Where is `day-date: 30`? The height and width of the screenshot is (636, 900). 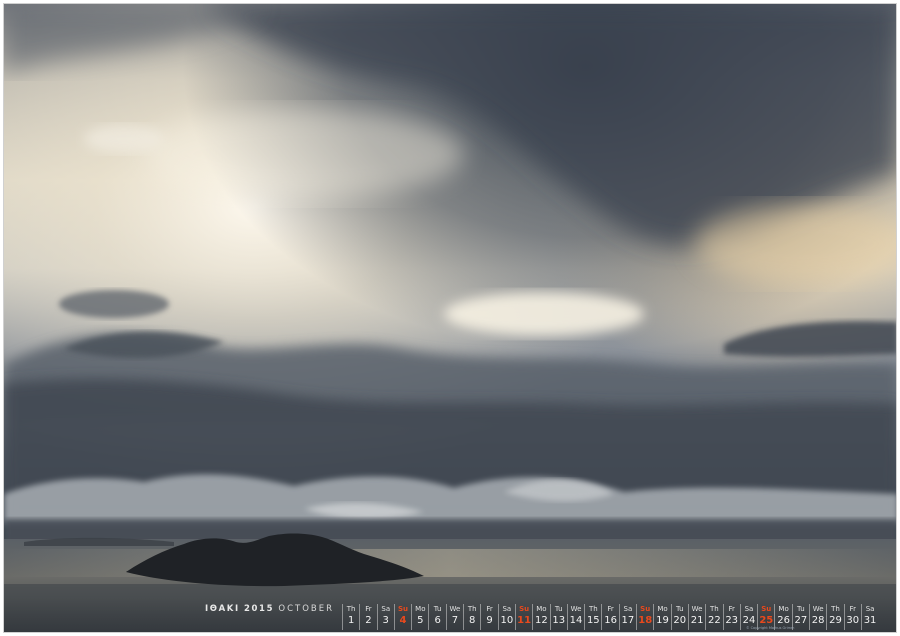
day-date: 30 is located at coordinates (853, 620).